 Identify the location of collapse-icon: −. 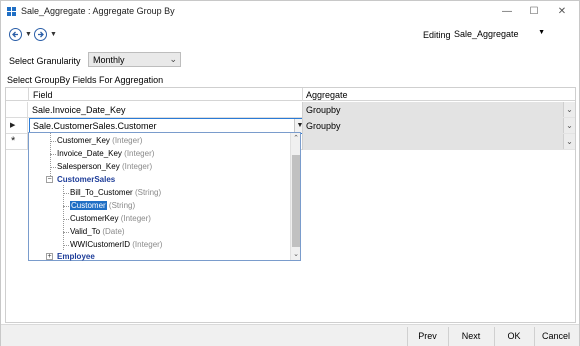
(49, 179).